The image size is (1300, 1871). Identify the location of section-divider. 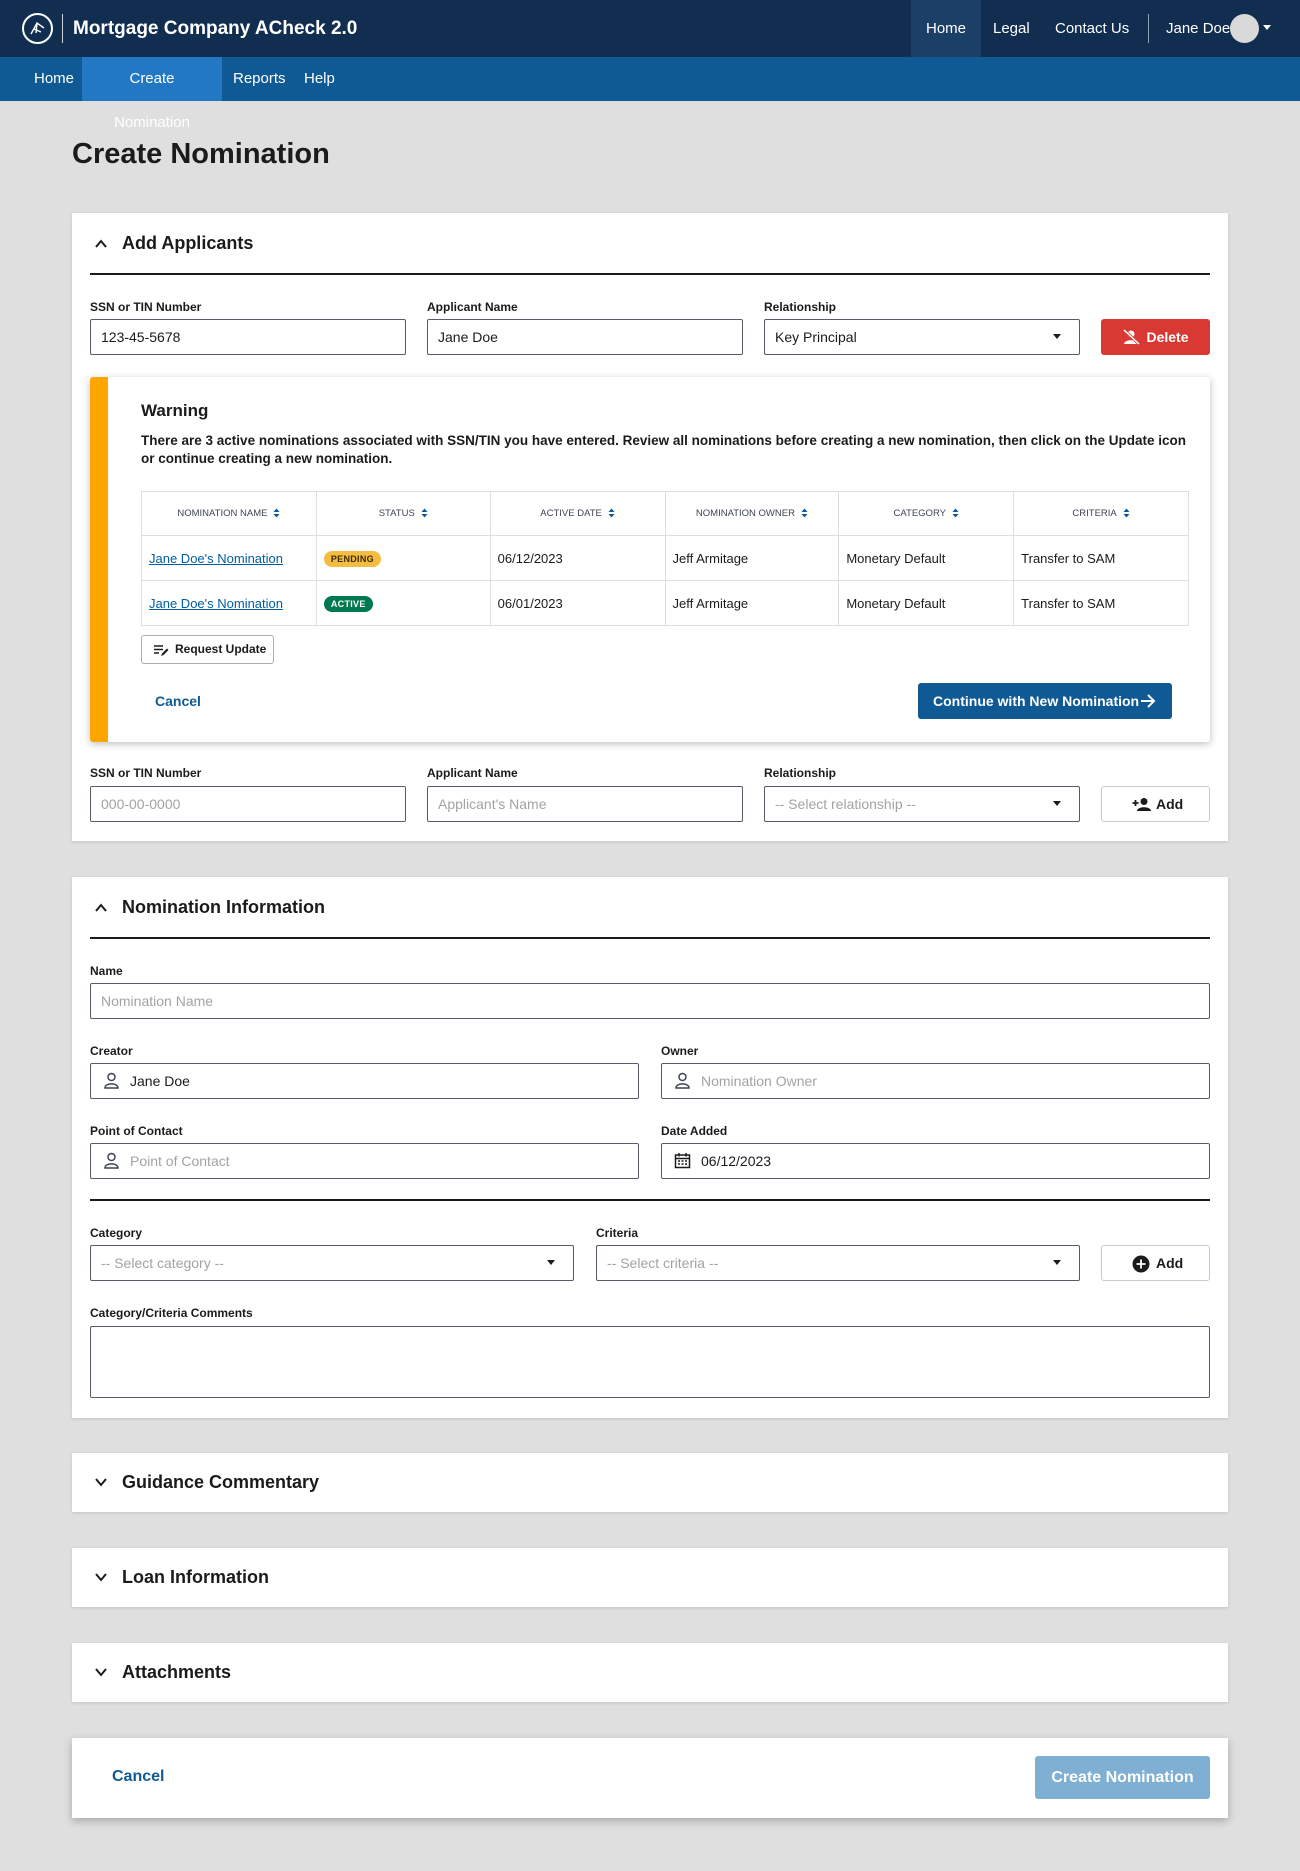
(650, 1200).